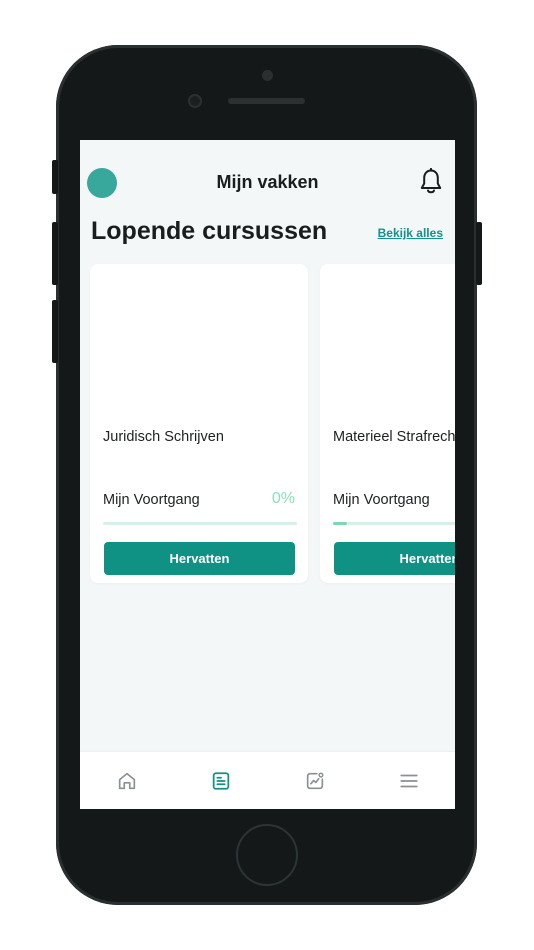 This screenshot has height=950, width=534. Describe the element at coordinates (55, 253) in the screenshot. I see `volume-up-button` at that location.